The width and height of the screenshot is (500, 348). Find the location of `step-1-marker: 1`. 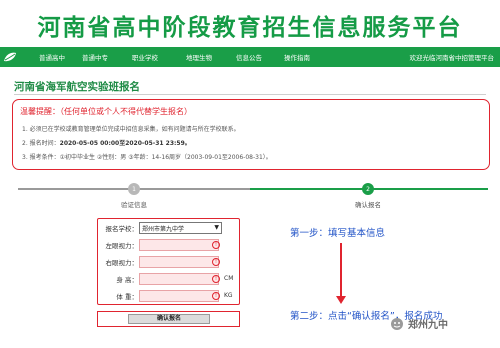

step-1-marker: 1 is located at coordinates (134, 189).